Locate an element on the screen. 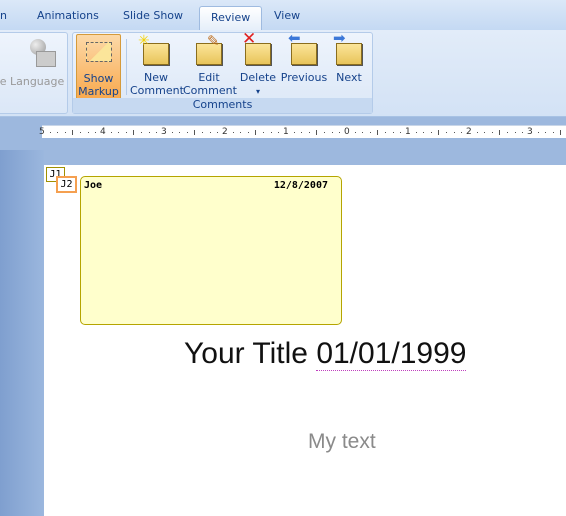 The height and width of the screenshot is (516, 566). show-markup-button: Show Markup is located at coordinates (98, 67).